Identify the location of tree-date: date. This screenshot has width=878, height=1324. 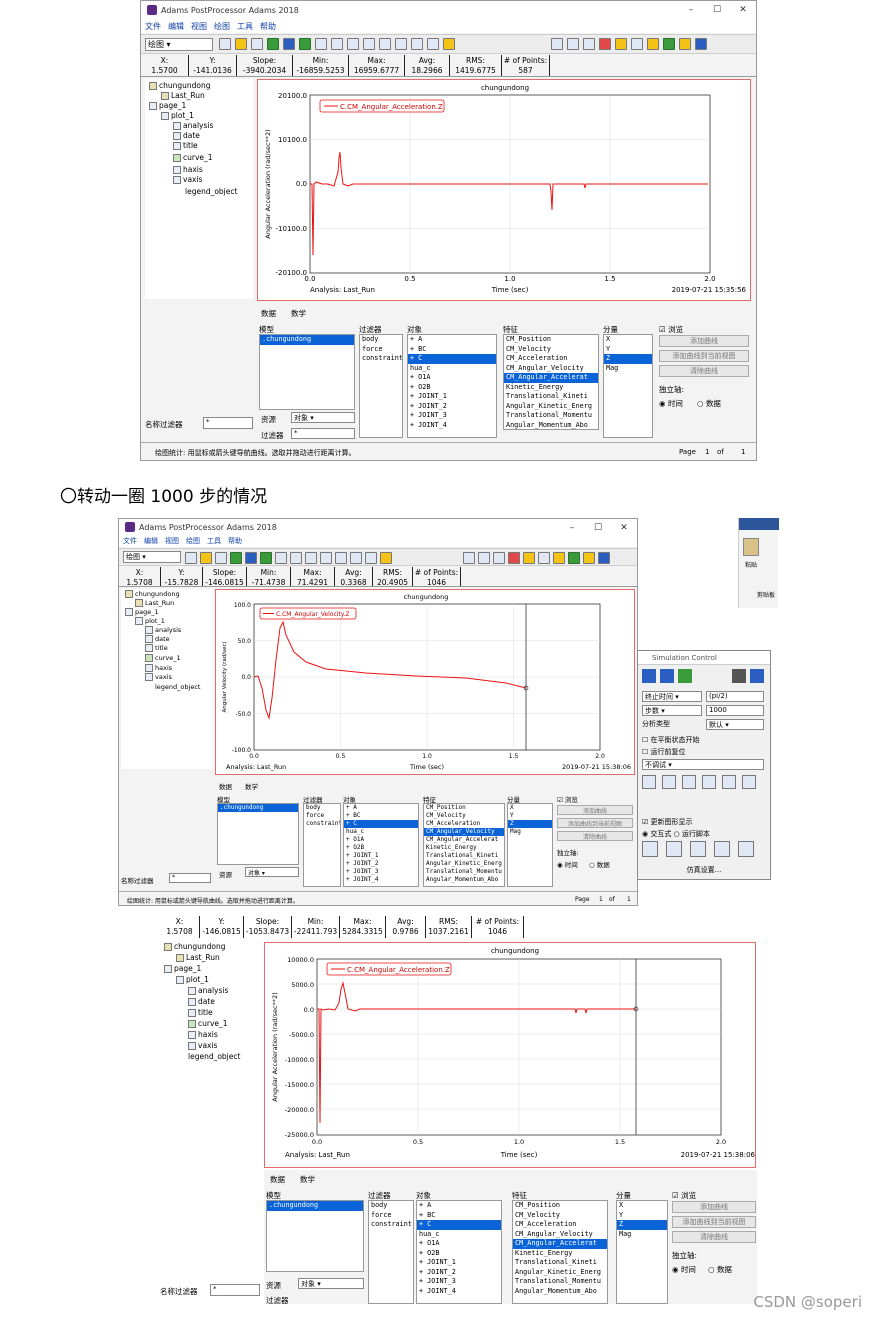
(186, 136).